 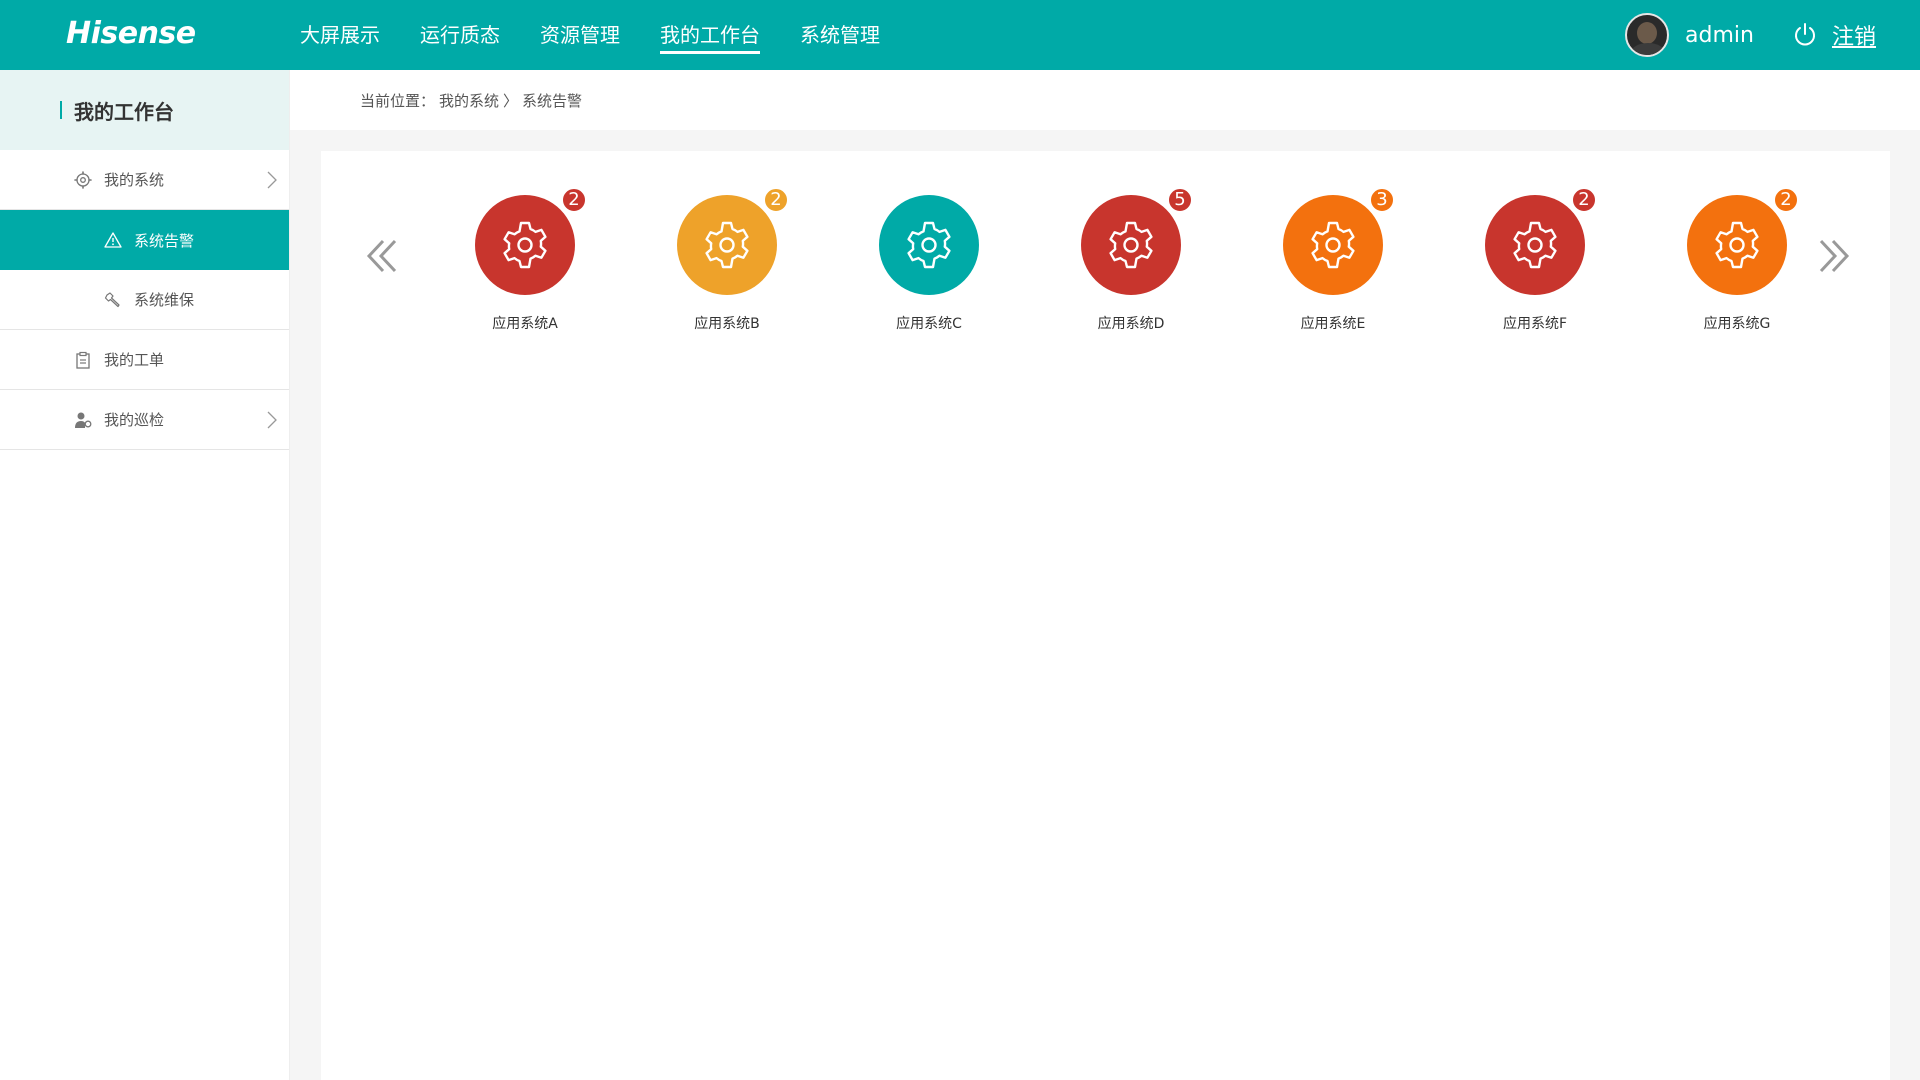 I want to click on sidebar-item-system-maintenance: 系统维保, so click(x=144, y=300).